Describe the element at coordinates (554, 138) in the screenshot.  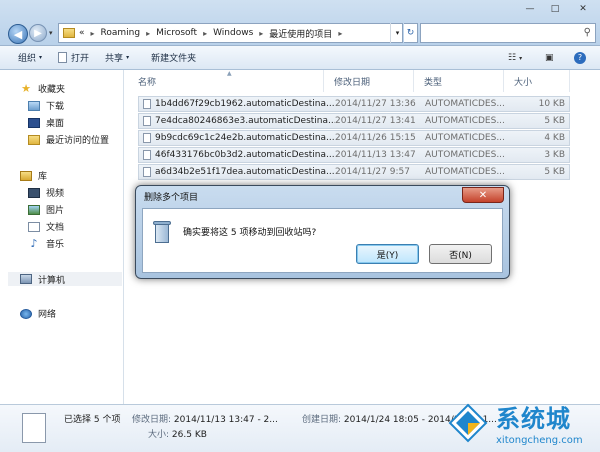
I see `file-size: 4 KB` at that location.